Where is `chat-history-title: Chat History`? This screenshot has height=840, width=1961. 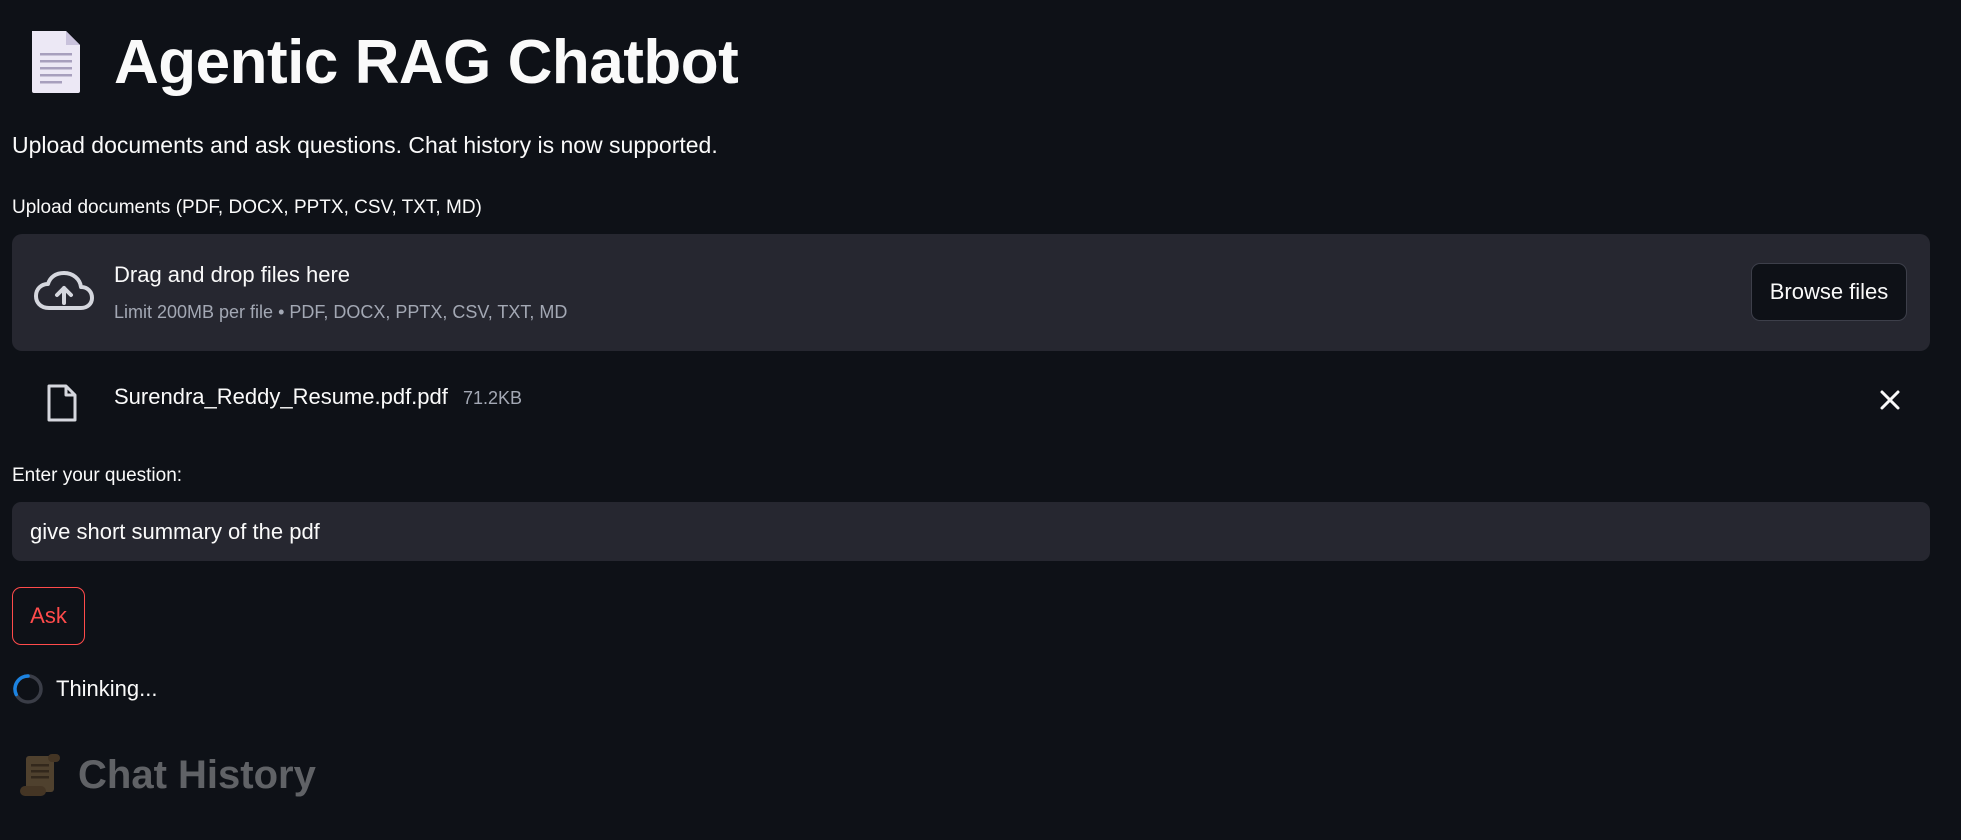 chat-history-title: Chat History is located at coordinates (197, 774).